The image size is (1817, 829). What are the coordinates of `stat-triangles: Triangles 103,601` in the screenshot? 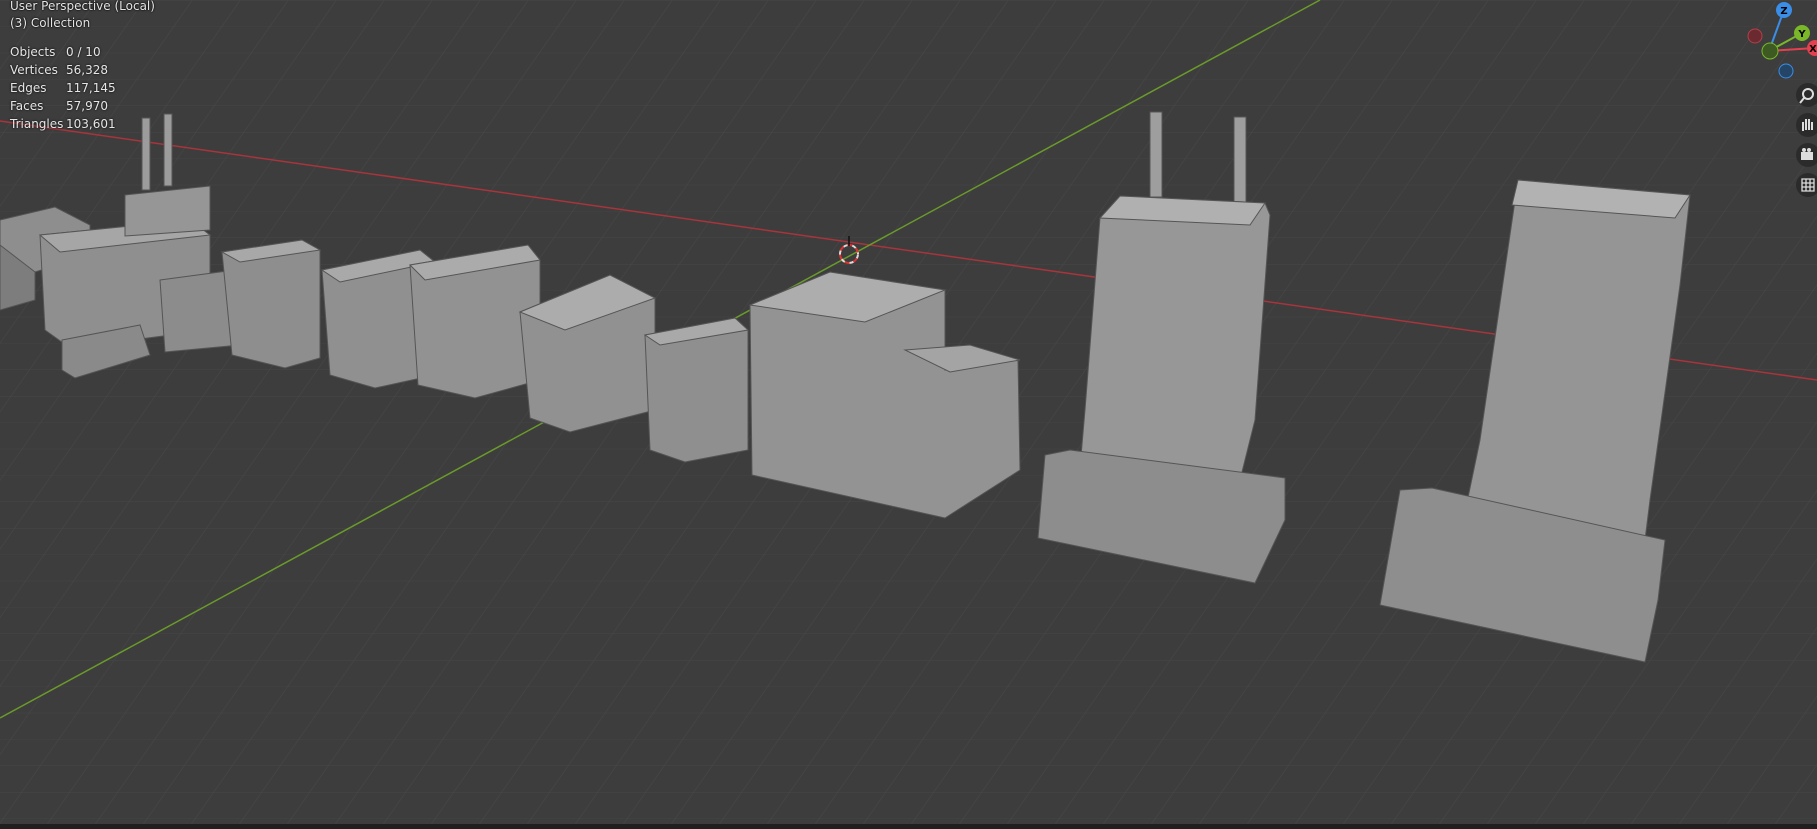 It's located at (63, 124).